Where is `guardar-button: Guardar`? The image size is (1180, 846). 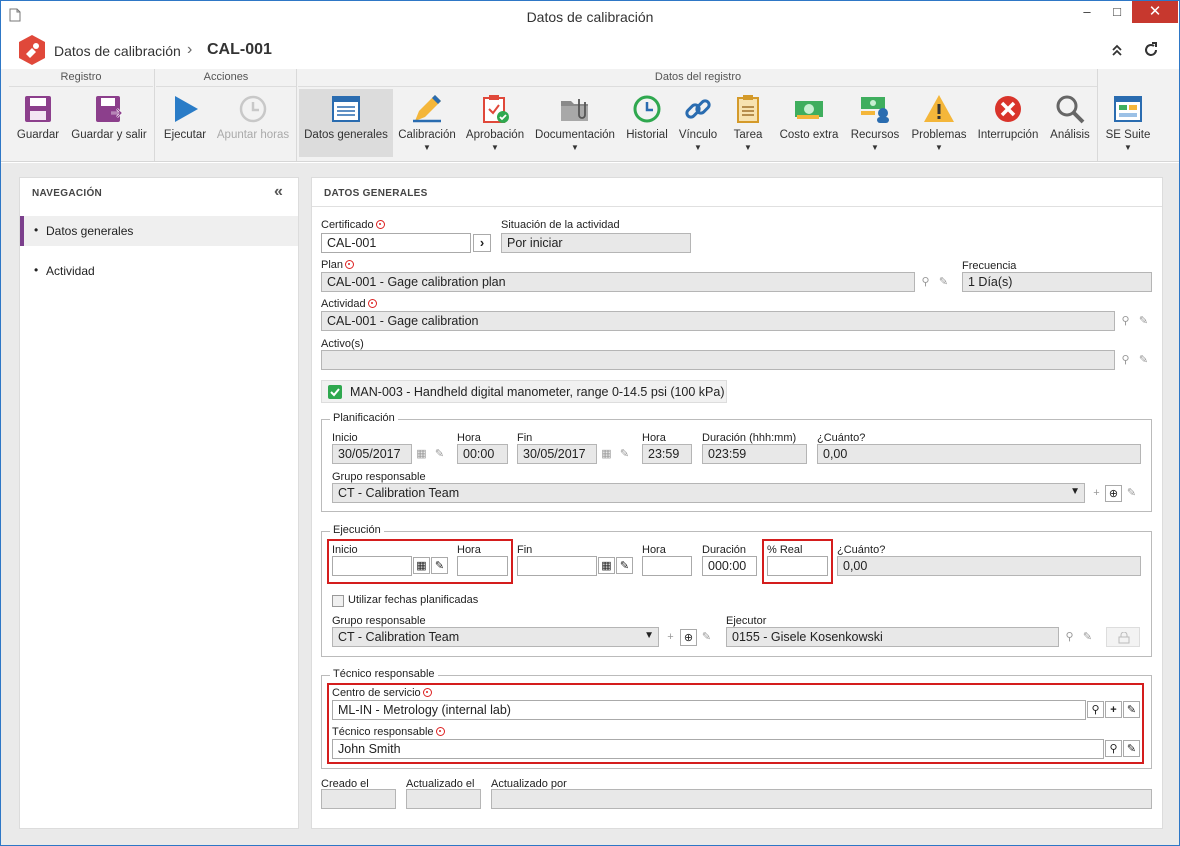 guardar-button: Guardar is located at coordinates (38, 123).